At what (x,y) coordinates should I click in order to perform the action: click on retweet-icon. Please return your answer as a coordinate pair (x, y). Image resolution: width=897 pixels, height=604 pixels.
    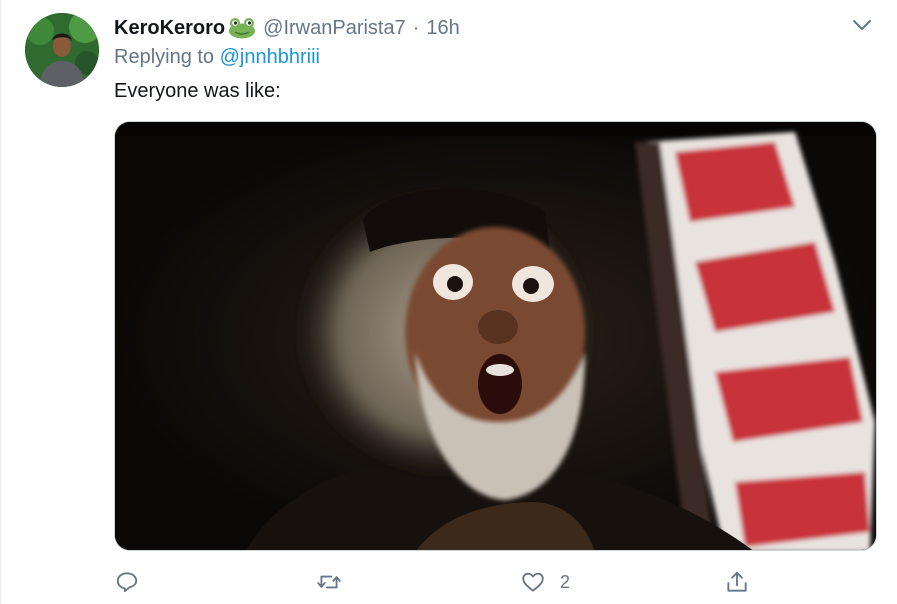
    Looking at the image, I should click on (329, 582).